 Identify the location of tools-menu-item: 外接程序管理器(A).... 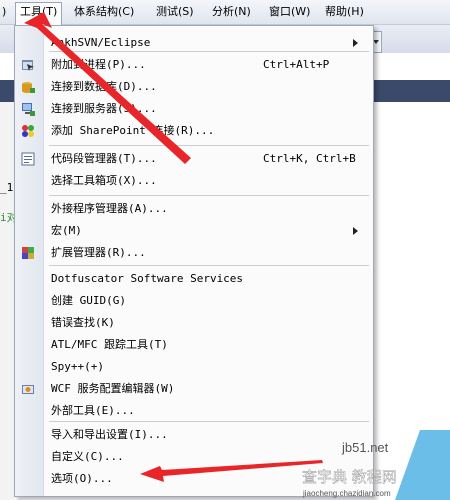
(194, 209).